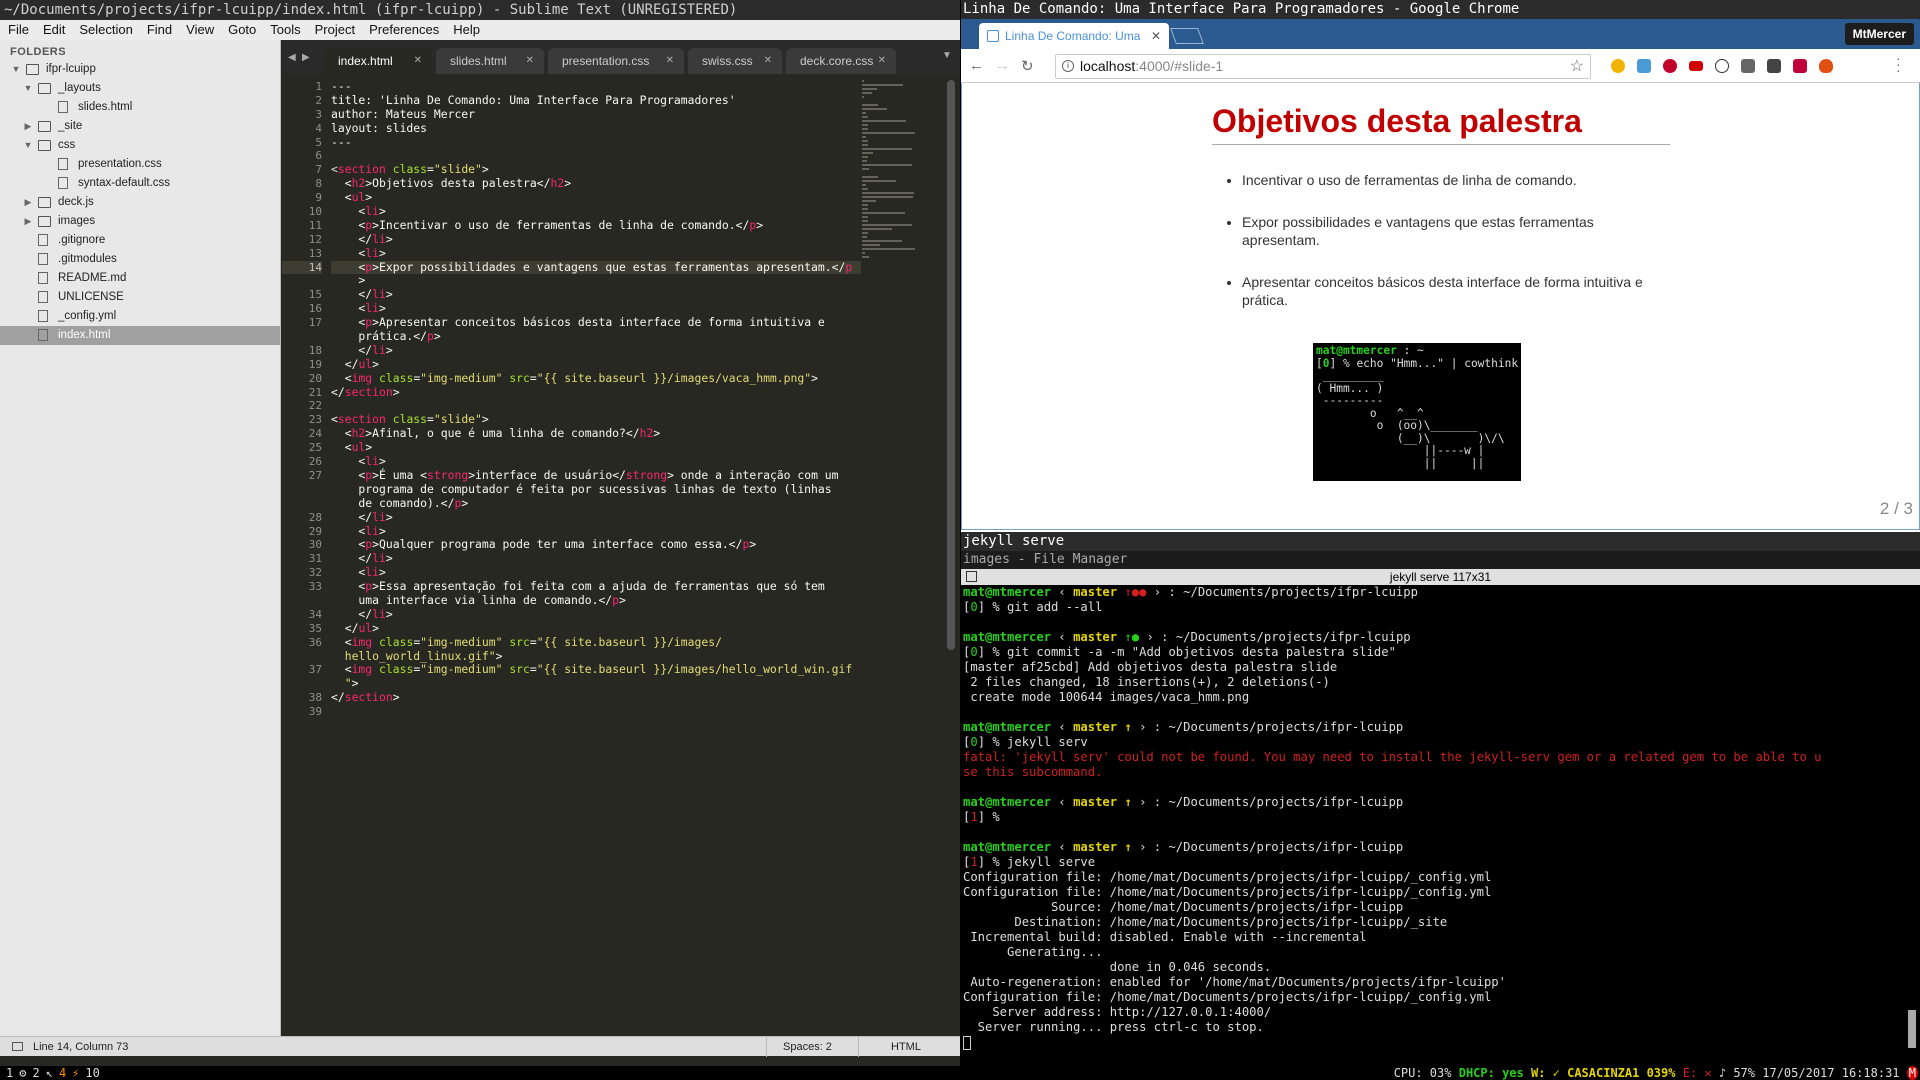 This screenshot has width=1920, height=1080. Describe the element at coordinates (199, 30) in the screenshot. I see `menu-item: View` at that location.